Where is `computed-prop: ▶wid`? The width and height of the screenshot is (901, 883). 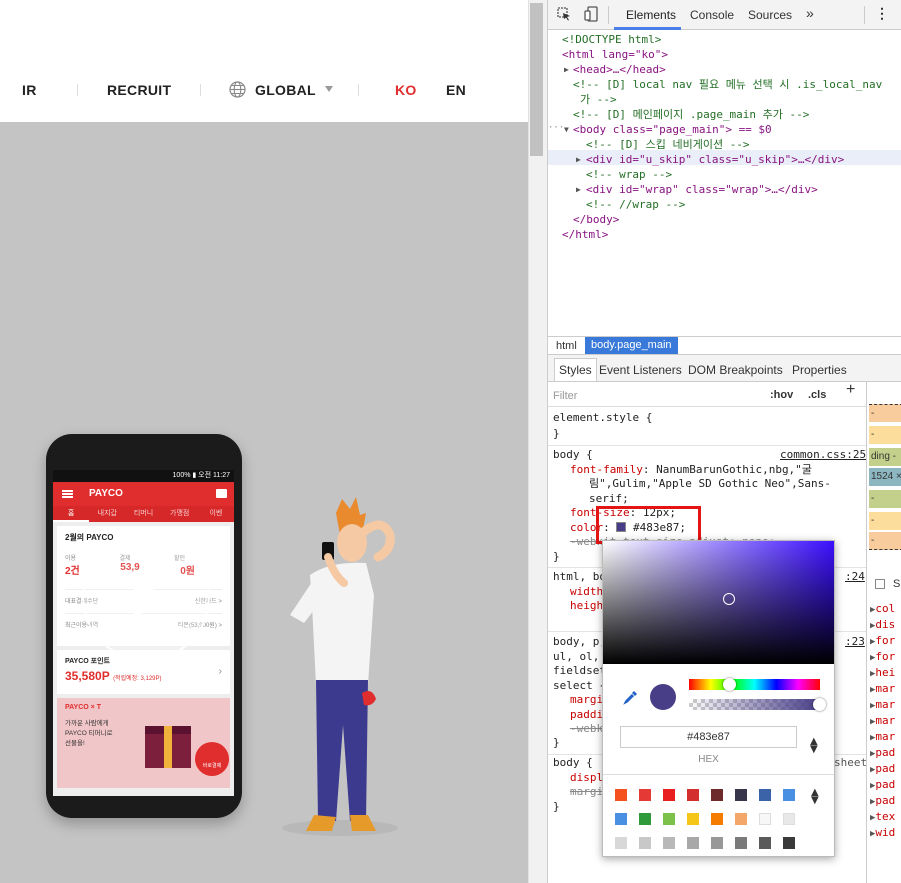 computed-prop: ▶wid is located at coordinates (882, 832).